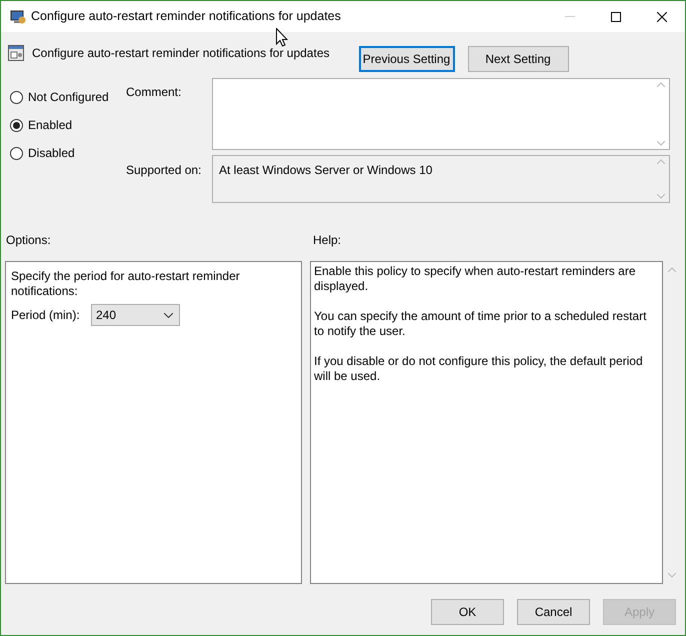  Describe the element at coordinates (327, 240) in the screenshot. I see `help-heading: Help:` at that location.